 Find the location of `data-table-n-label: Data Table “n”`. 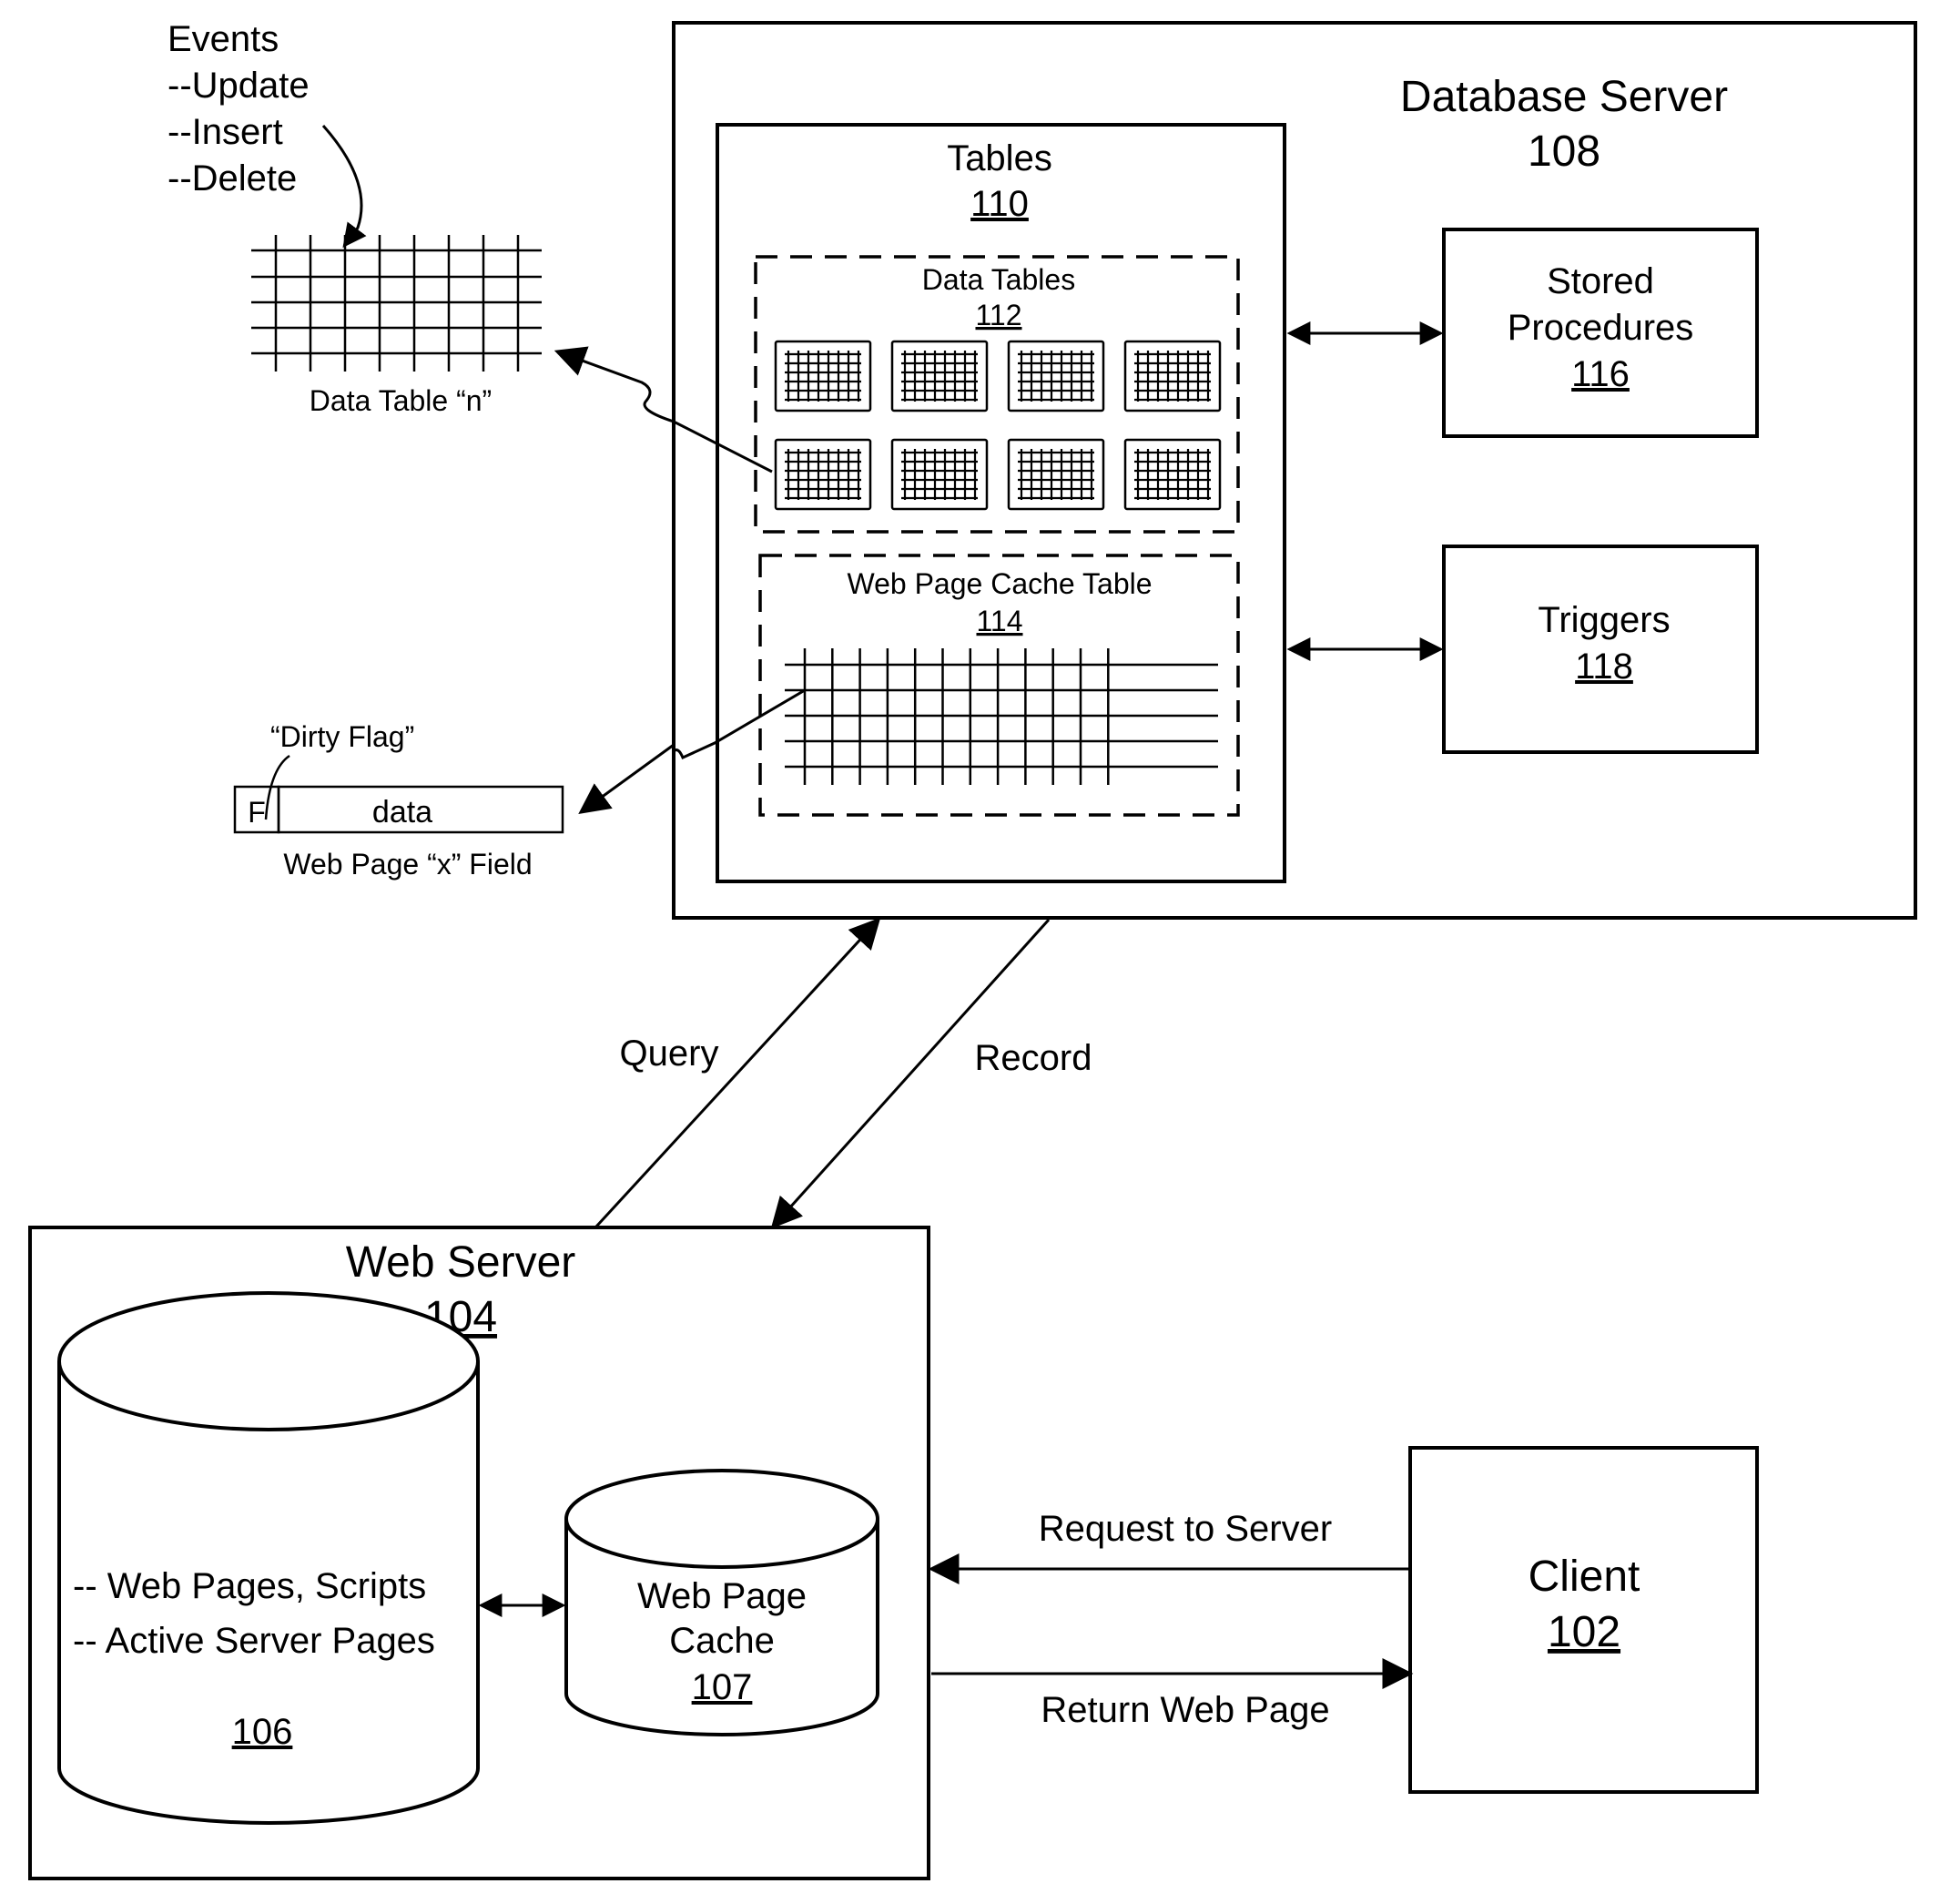

data-table-n-label: Data Table “n” is located at coordinates (401, 400).